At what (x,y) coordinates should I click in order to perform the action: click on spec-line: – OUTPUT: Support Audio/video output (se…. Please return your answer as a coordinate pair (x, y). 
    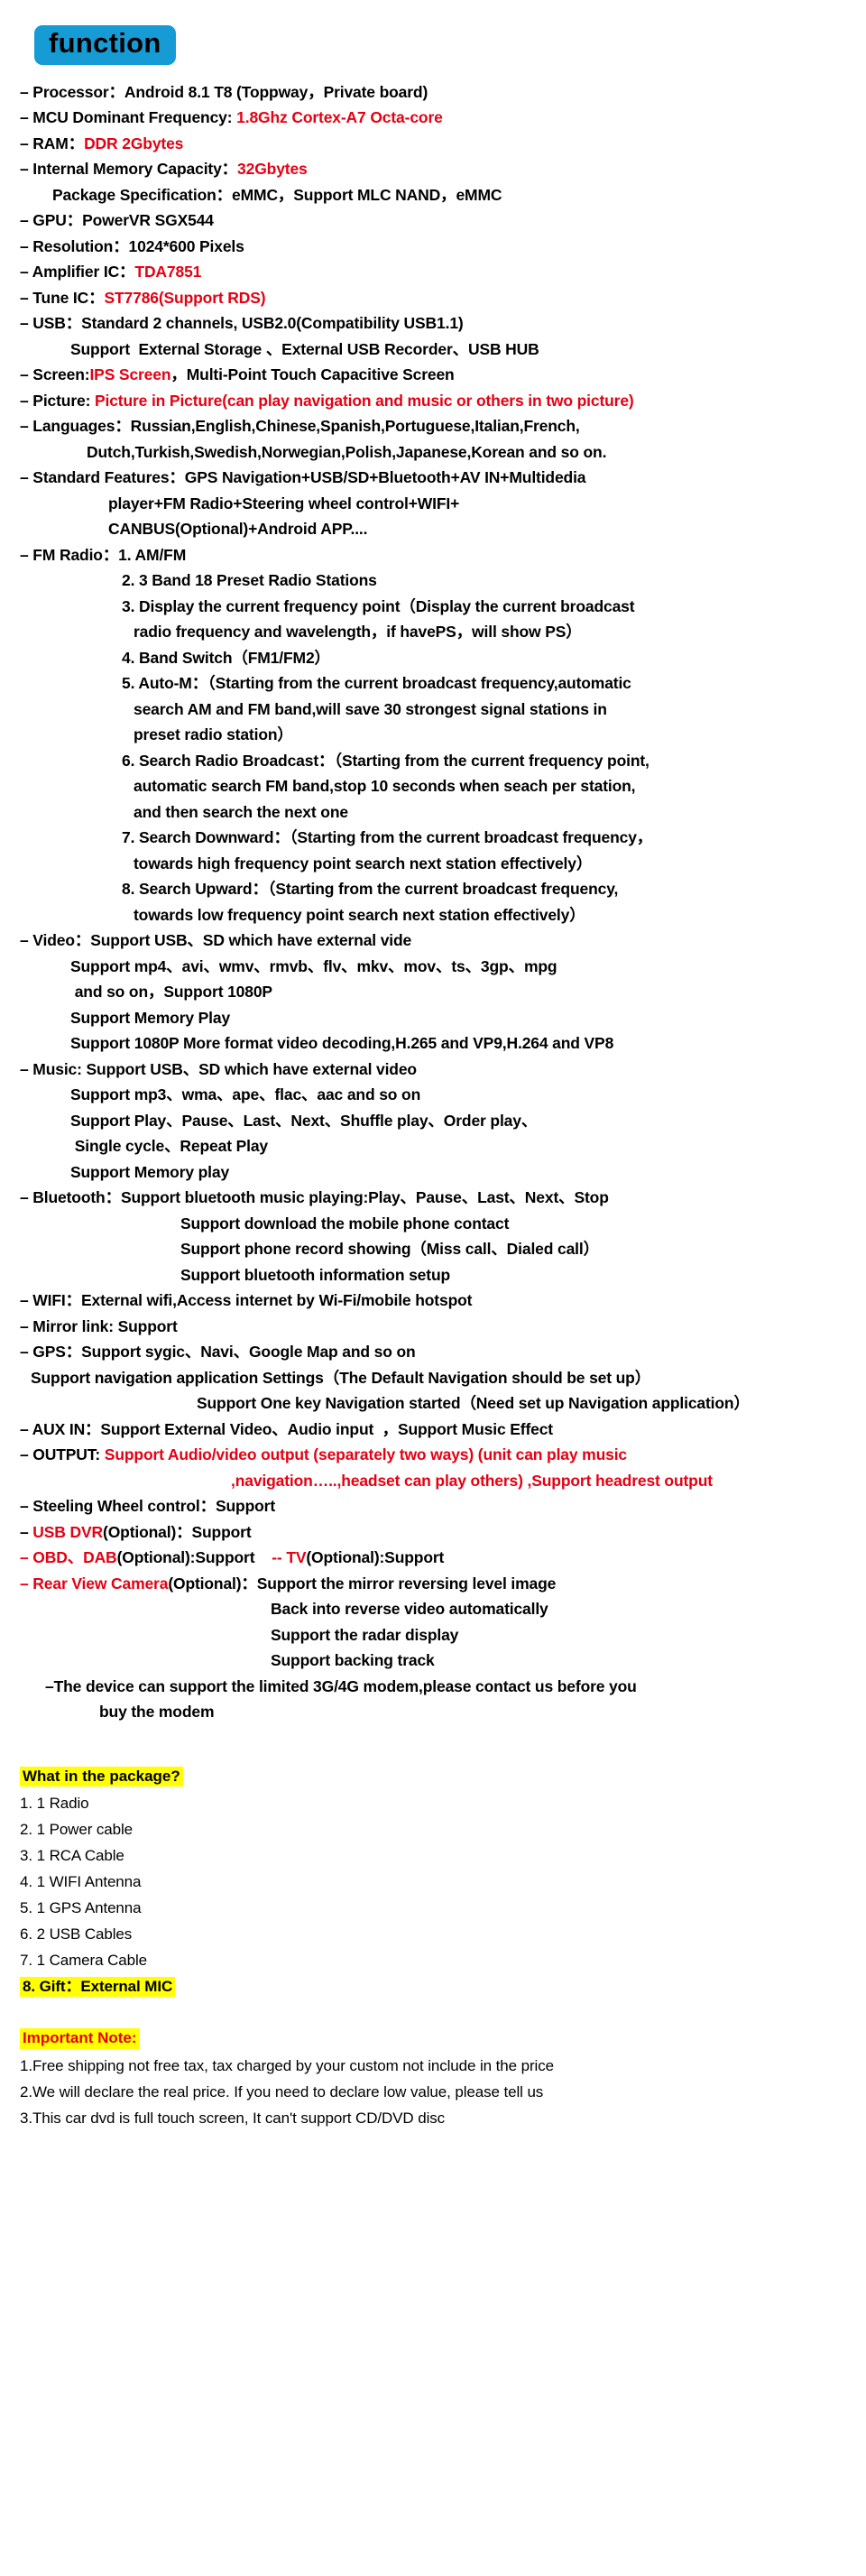
    Looking at the image, I should click on (433, 1459).